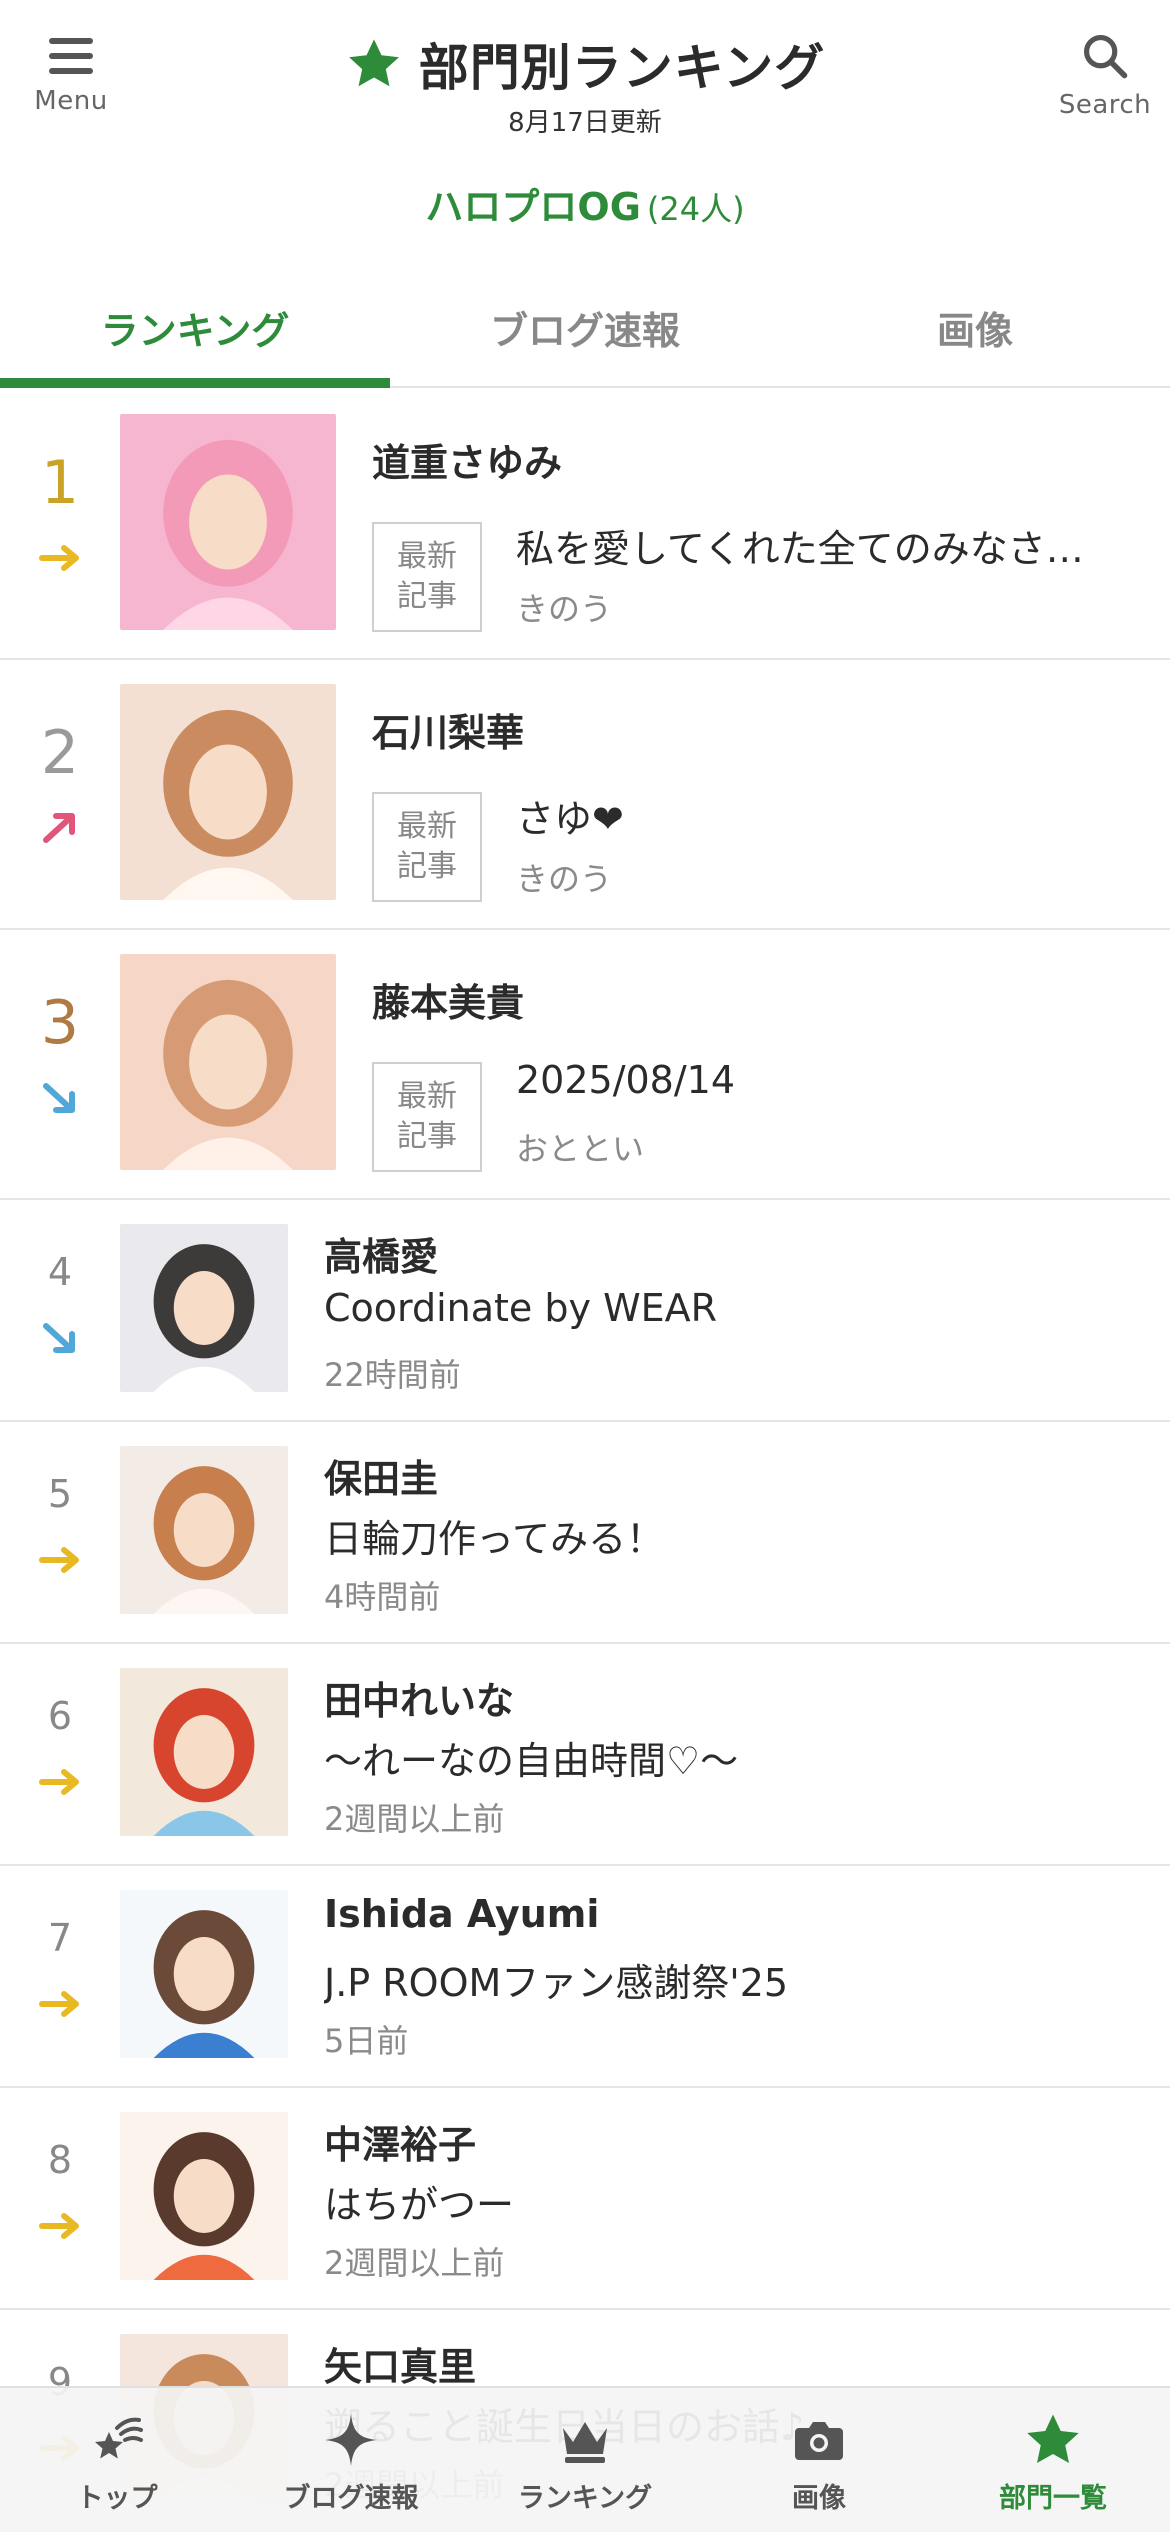  What do you see at coordinates (60, 2198) in the screenshot?
I see `rank-column: 8` at bounding box center [60, 2198].